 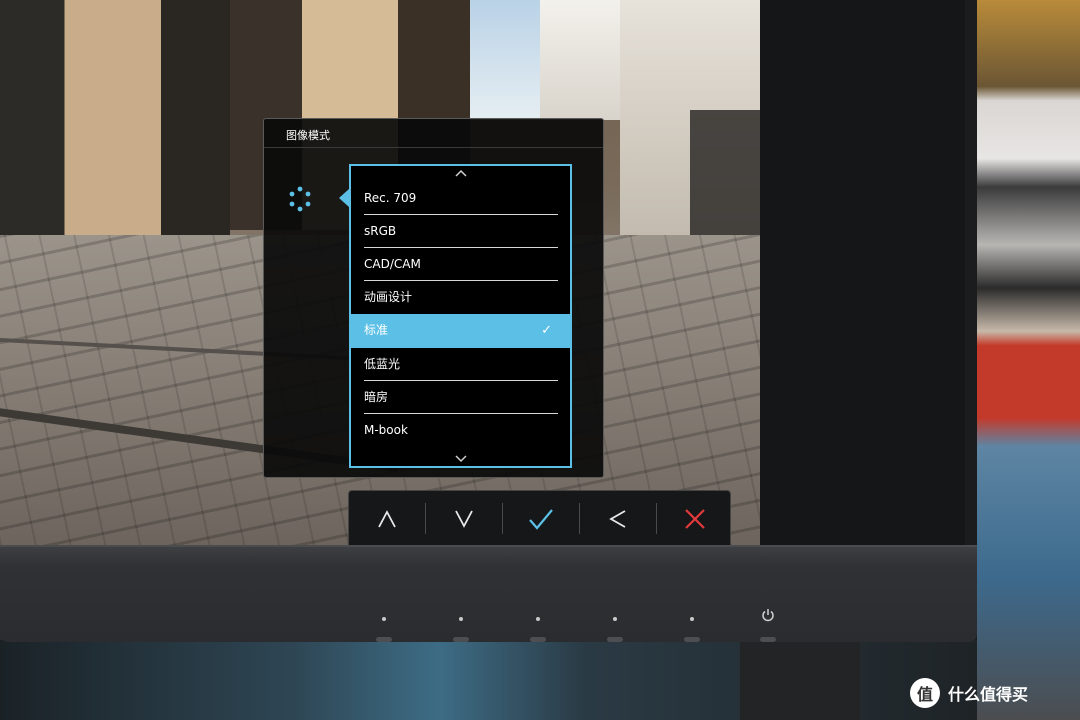 I want to click on osd-divider, so click(x=433, y=147).